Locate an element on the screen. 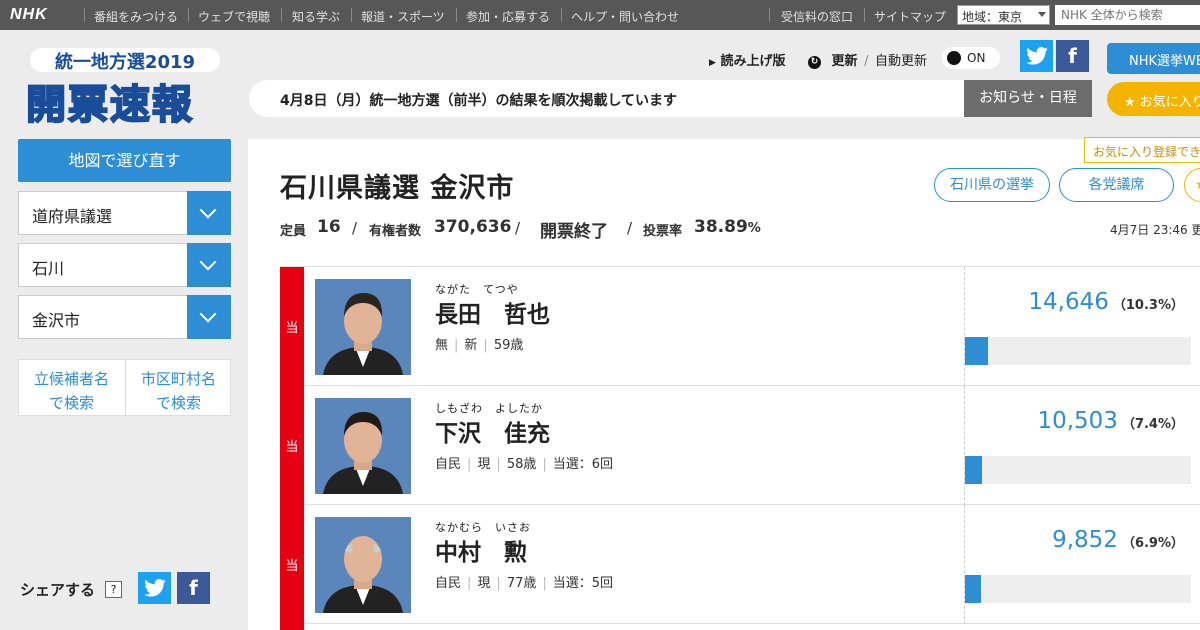  nav-link-watch: ウェブで視聴 is located at coordinates (234, 16).